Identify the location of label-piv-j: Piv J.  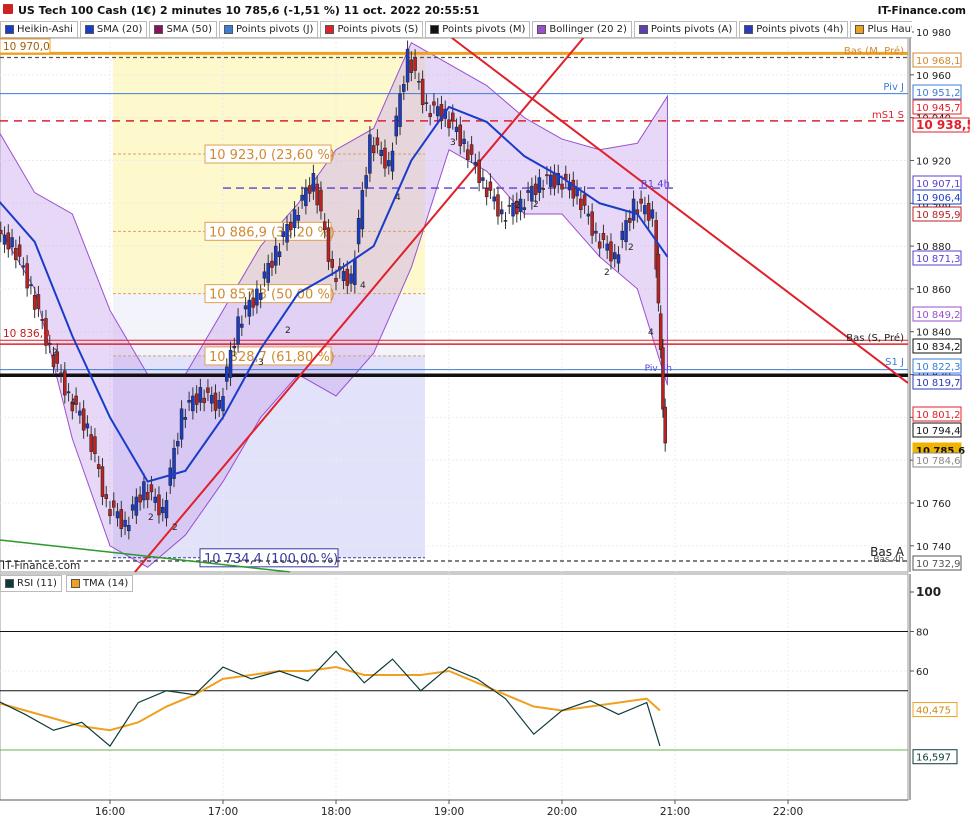
(893, 87).